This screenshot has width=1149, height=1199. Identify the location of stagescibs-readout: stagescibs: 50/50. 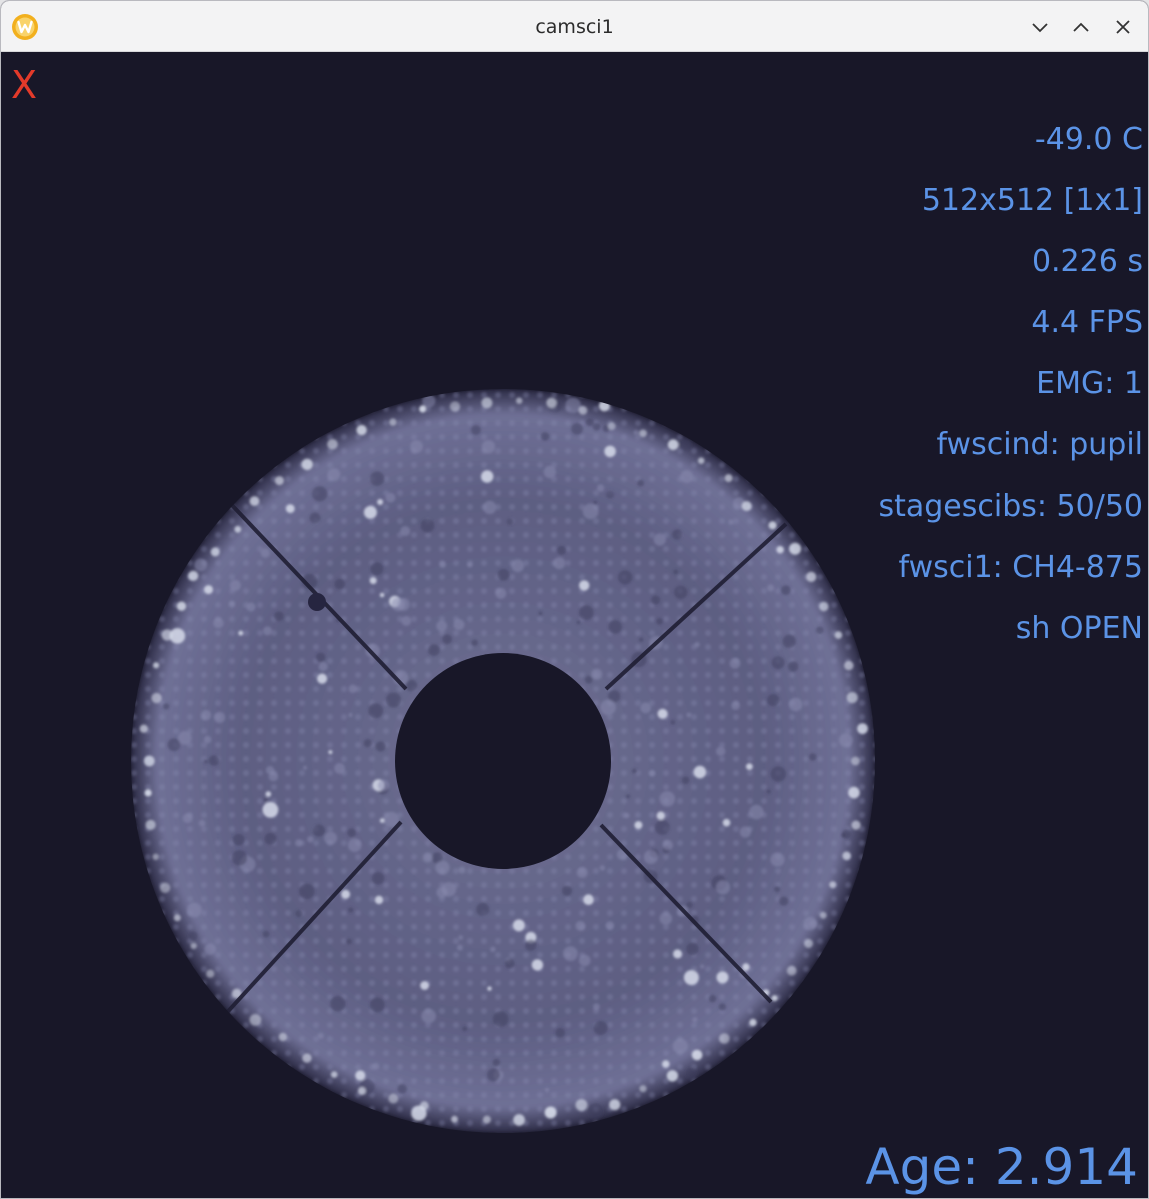
(1010, 506).